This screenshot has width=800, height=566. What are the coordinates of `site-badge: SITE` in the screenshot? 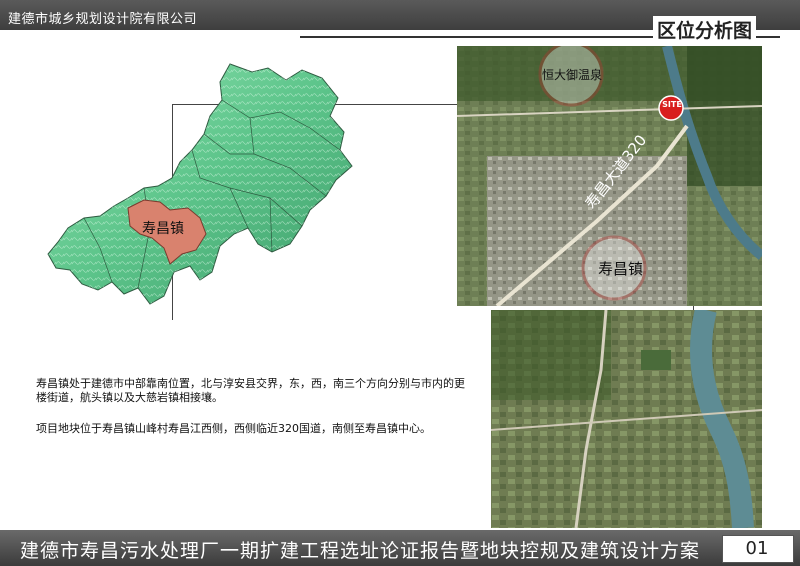 It's located at (672, 104).